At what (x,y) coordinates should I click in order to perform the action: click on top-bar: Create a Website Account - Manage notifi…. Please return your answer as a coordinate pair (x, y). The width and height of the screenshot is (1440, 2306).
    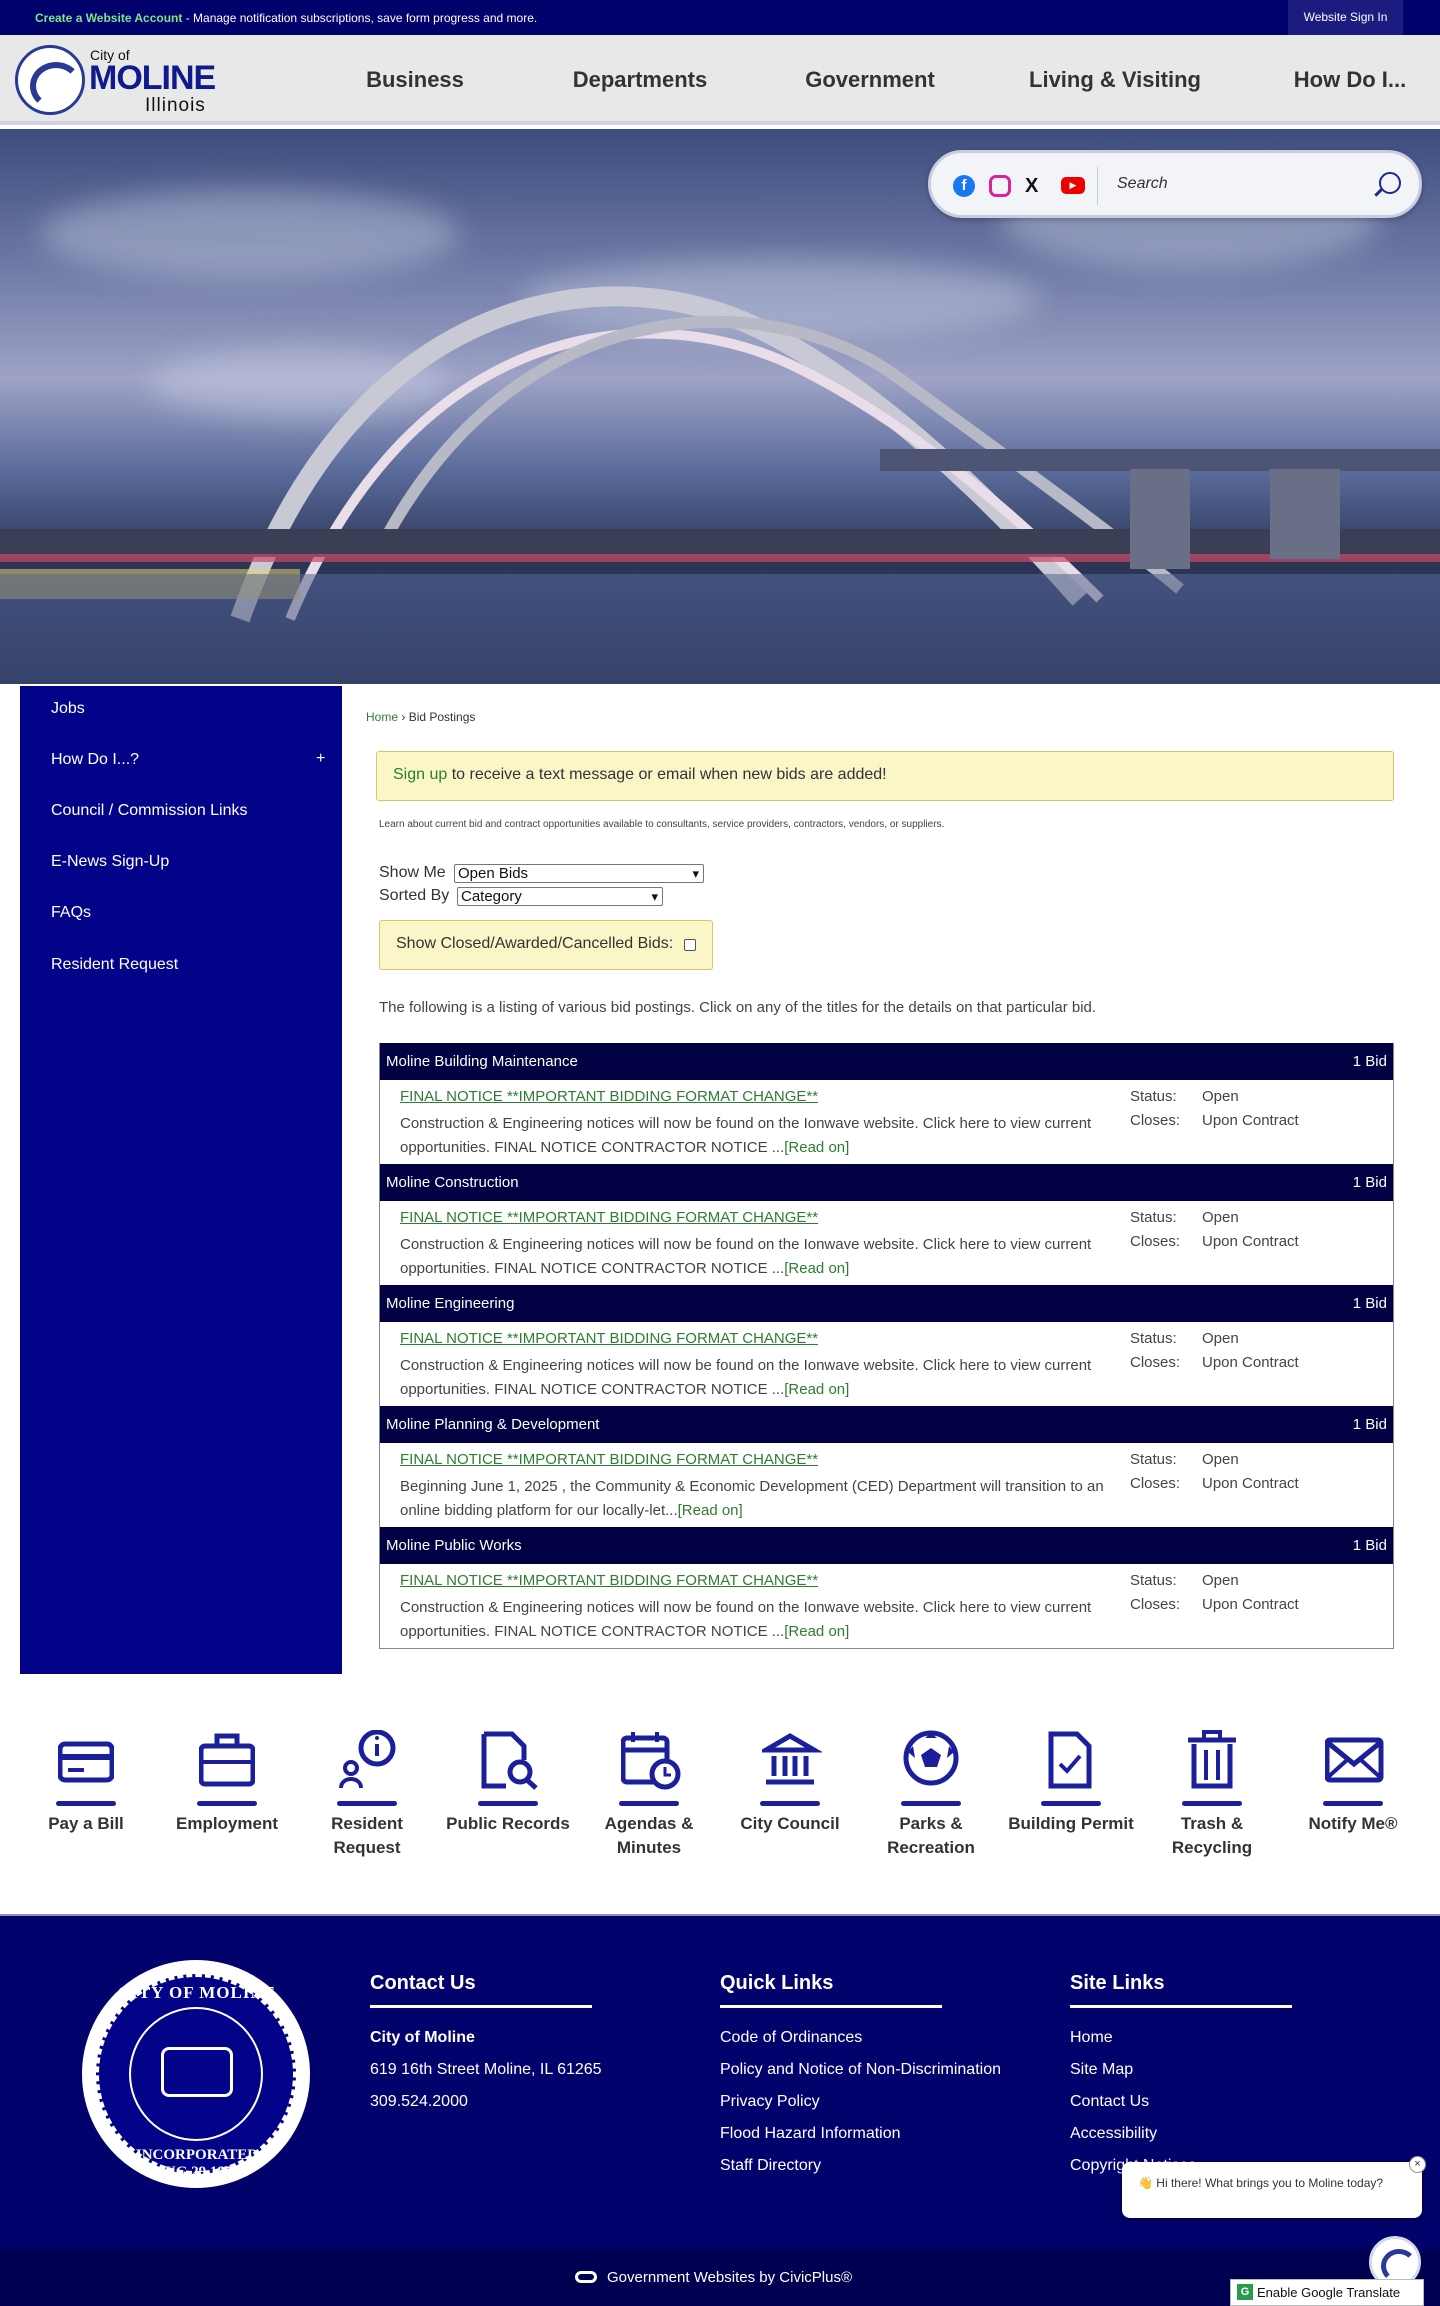
    Looking at the image, I should click on (720, 17).